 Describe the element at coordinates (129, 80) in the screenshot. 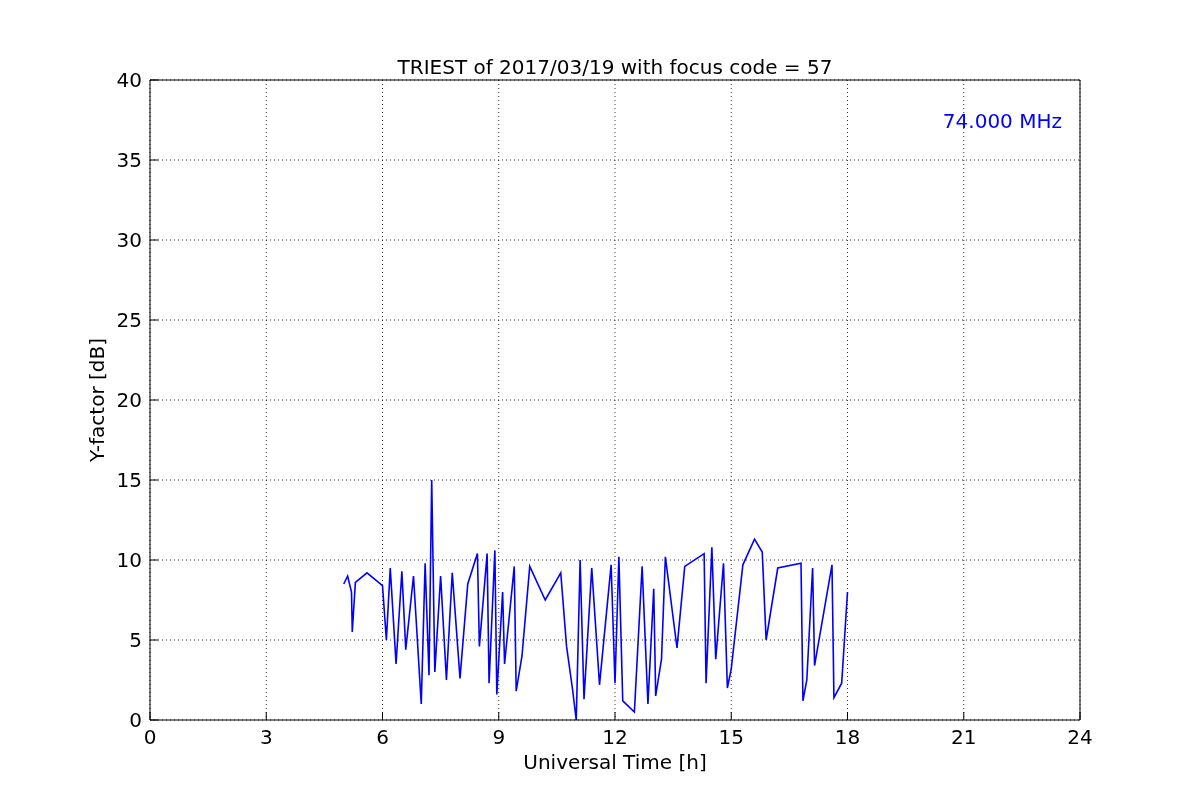

I see `y-tick-label: 40` at that location.